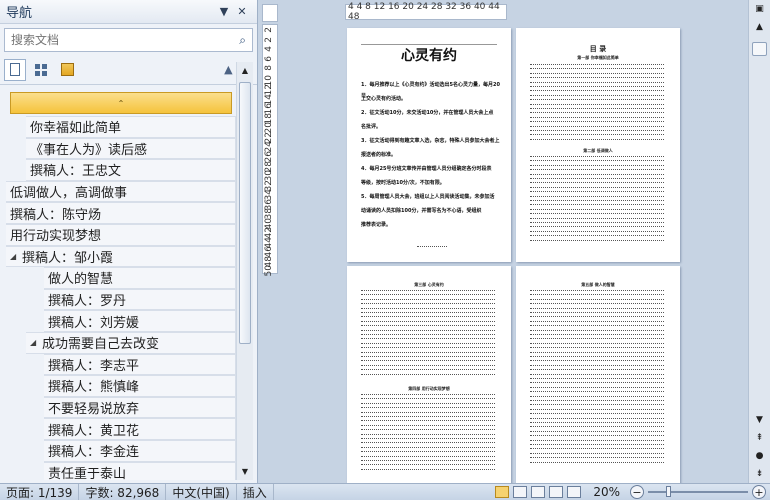 The width and height of the screenshot is (770, 500). What do you see at coordinates (269, 271) in the screenshot?
I see `ruler-tick-label: 50` at bounding box center [269, 271].